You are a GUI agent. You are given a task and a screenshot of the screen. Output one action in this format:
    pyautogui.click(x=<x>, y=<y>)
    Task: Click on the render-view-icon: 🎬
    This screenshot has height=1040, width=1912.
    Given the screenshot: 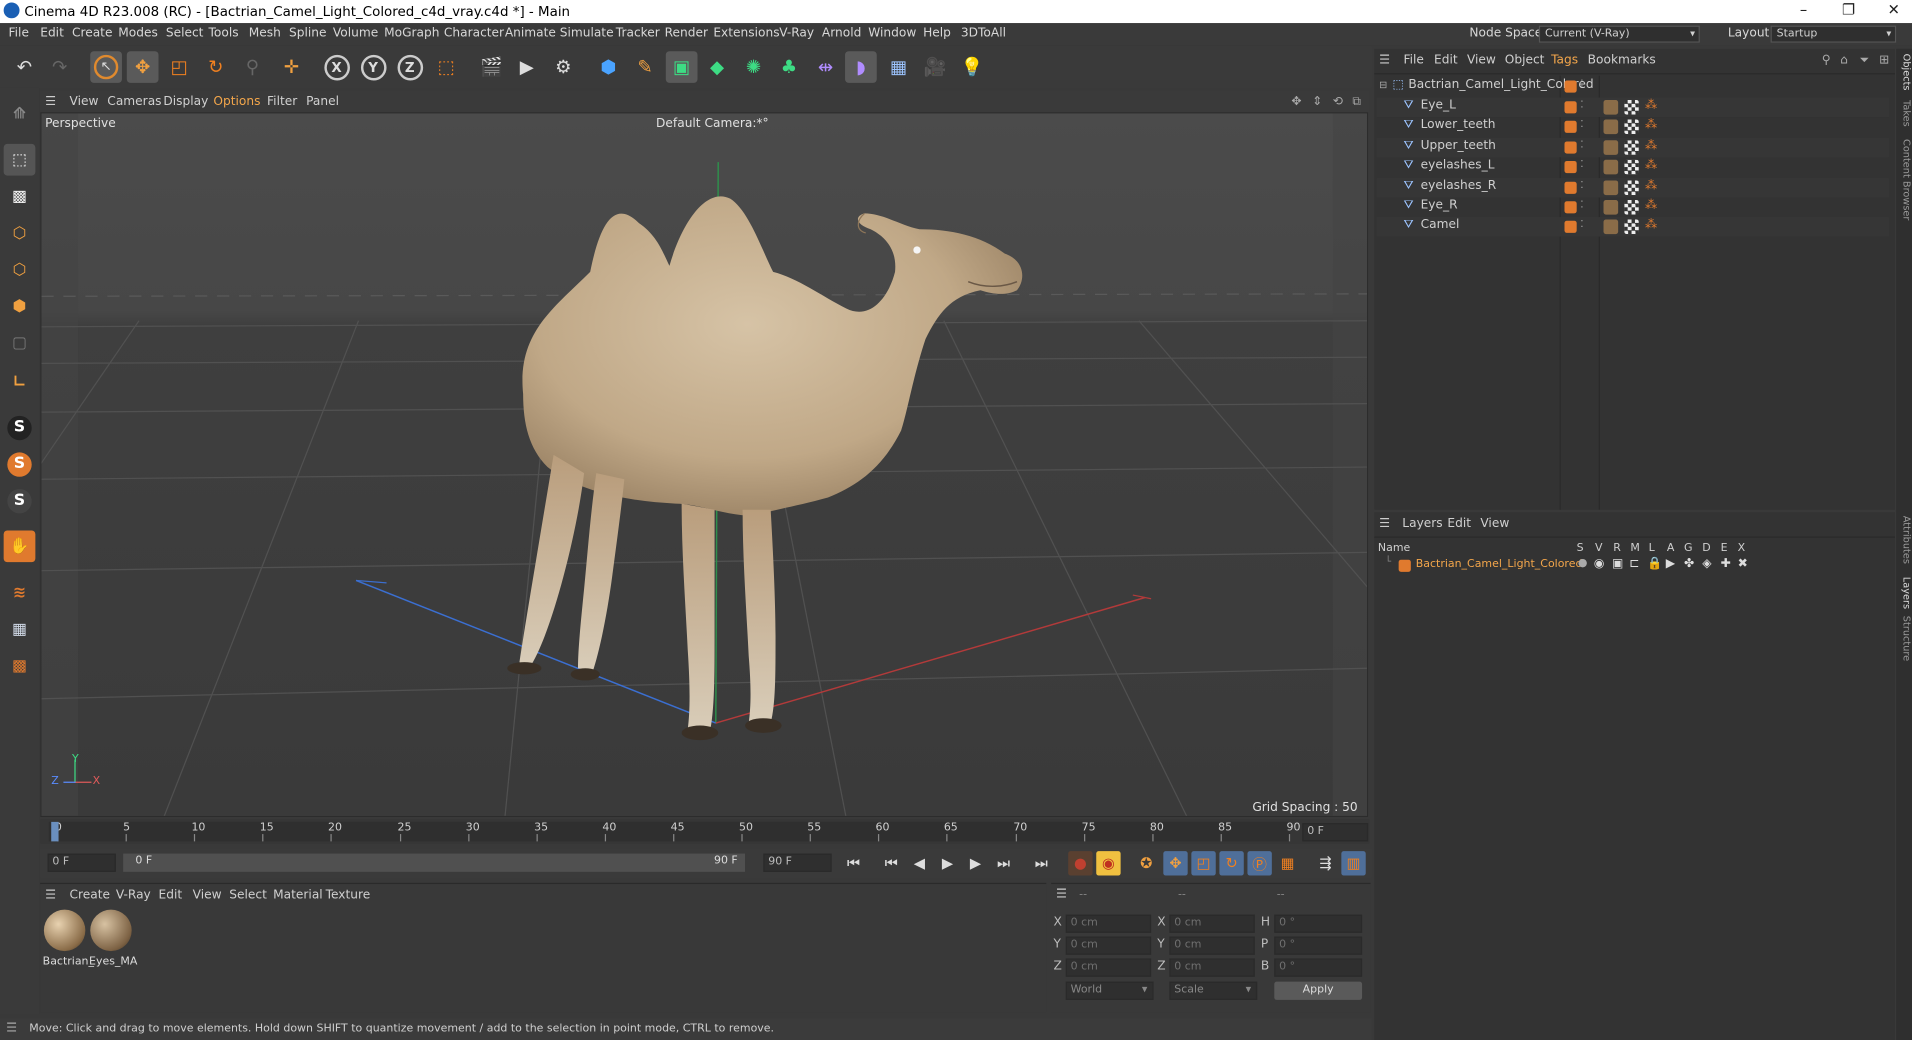 What is the action you would take?
    pyautogui.click(x=492, y=67)
    